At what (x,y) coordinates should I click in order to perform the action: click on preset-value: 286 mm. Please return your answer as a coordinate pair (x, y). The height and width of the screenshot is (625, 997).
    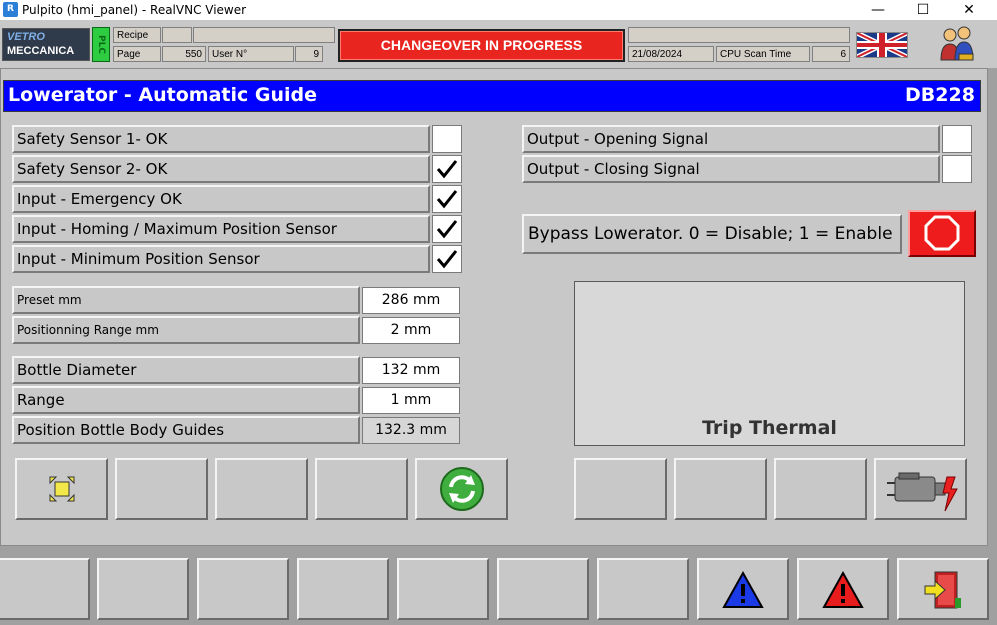
    Looking at the image, I should click on (411, 300).